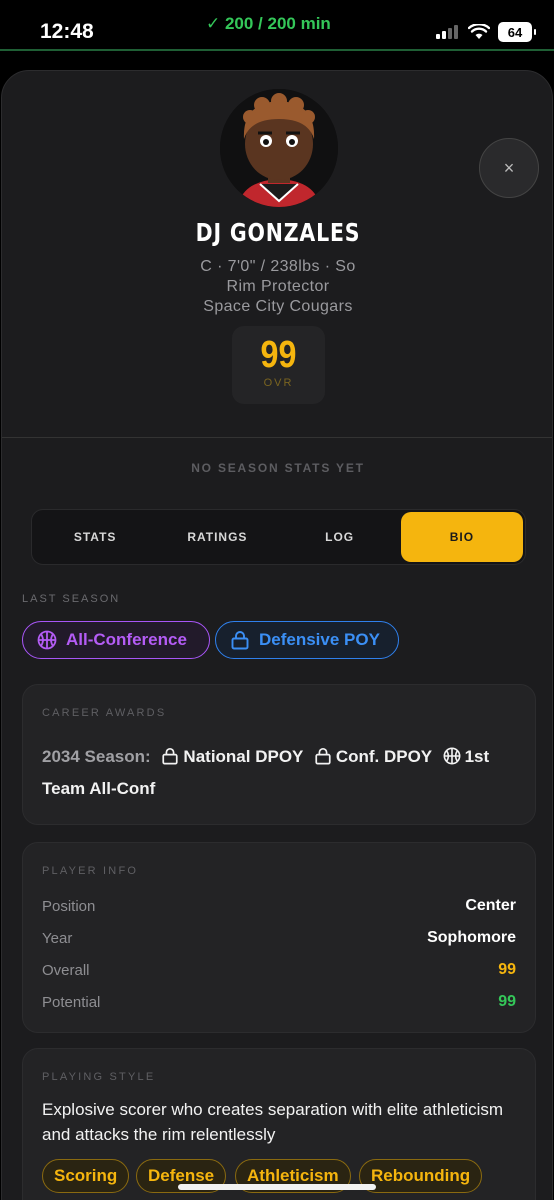  I want to click on defensive-poy-badge: Defensive POY, so click(307, 640).